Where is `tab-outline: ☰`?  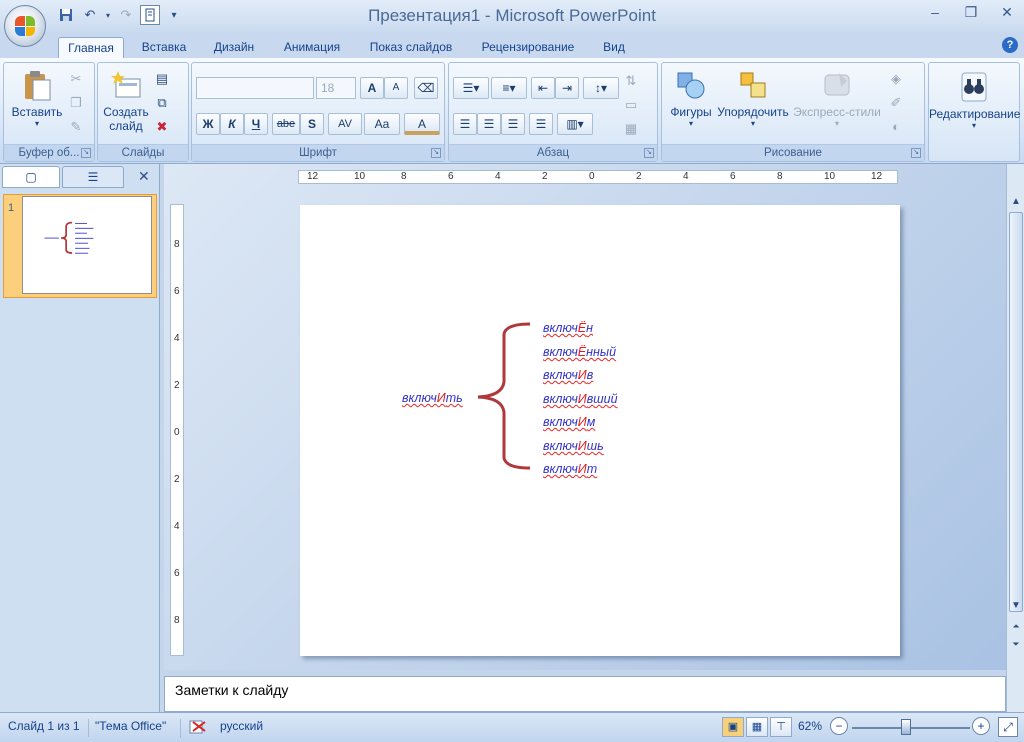 tab-outline: ☰ is located at coordinates (93, 177).